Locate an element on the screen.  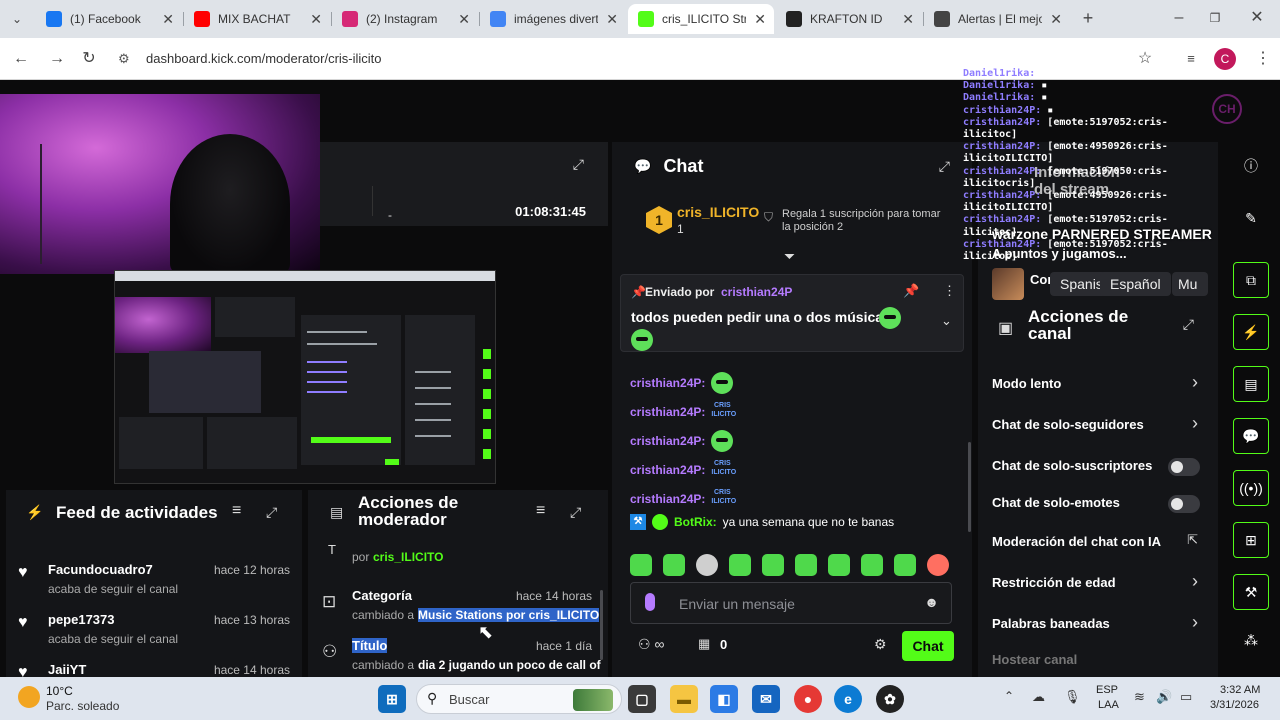
more-options-icon: ⁂ is located at coordinates (1251, 640).